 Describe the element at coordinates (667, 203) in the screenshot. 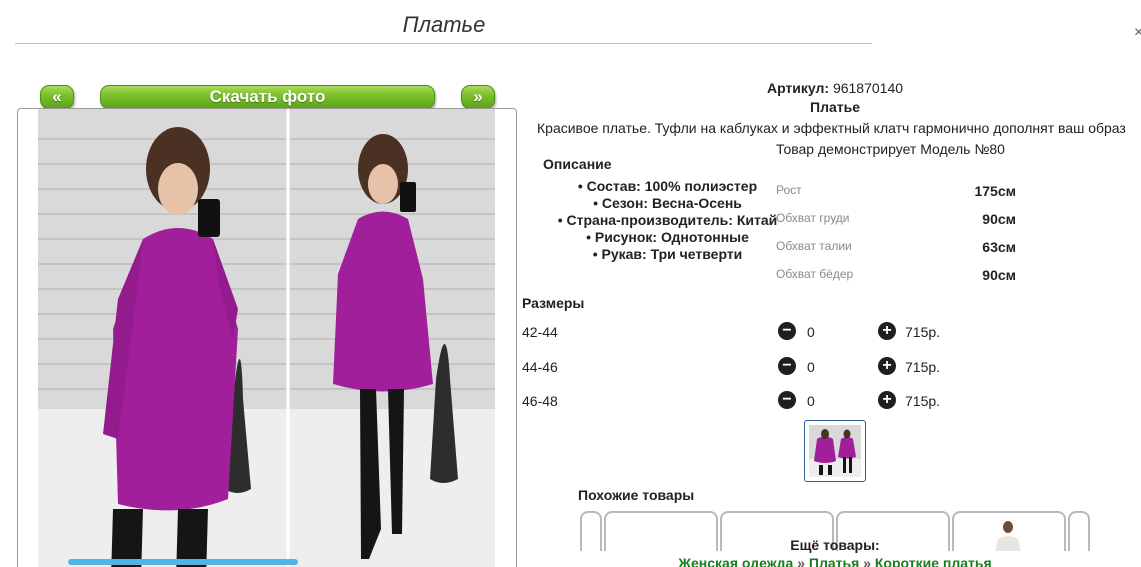

I see `spec-item: Сезон: Весна-Осень` at that location.